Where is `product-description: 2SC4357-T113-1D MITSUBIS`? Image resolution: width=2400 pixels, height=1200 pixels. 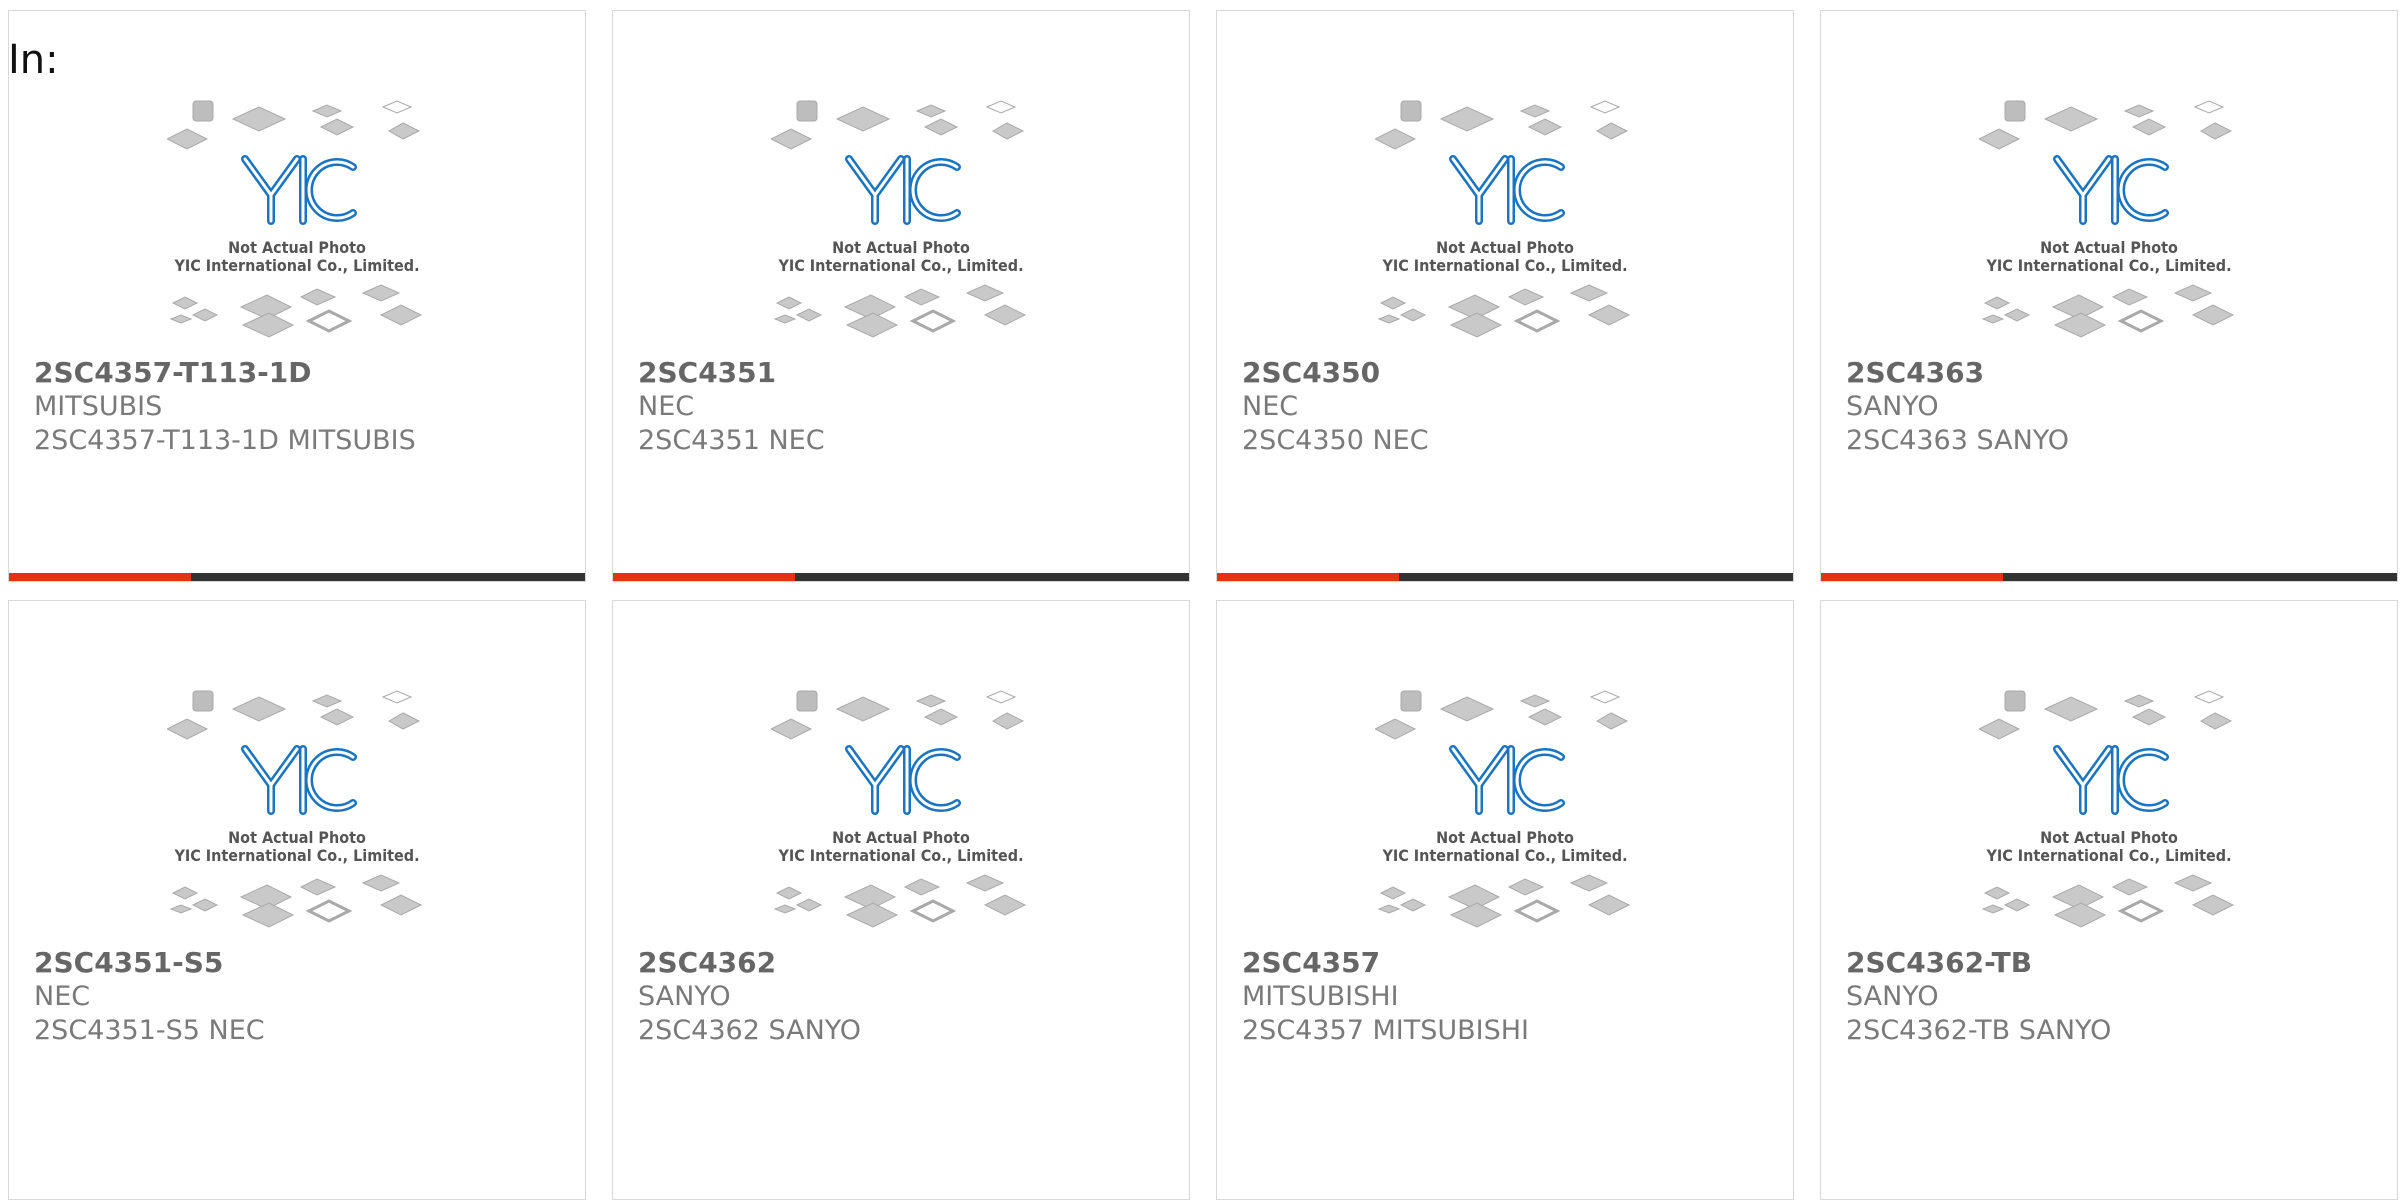
product-description: 2SC4357-T113-1D MITSUBIS is located at coordinates (225, 440).